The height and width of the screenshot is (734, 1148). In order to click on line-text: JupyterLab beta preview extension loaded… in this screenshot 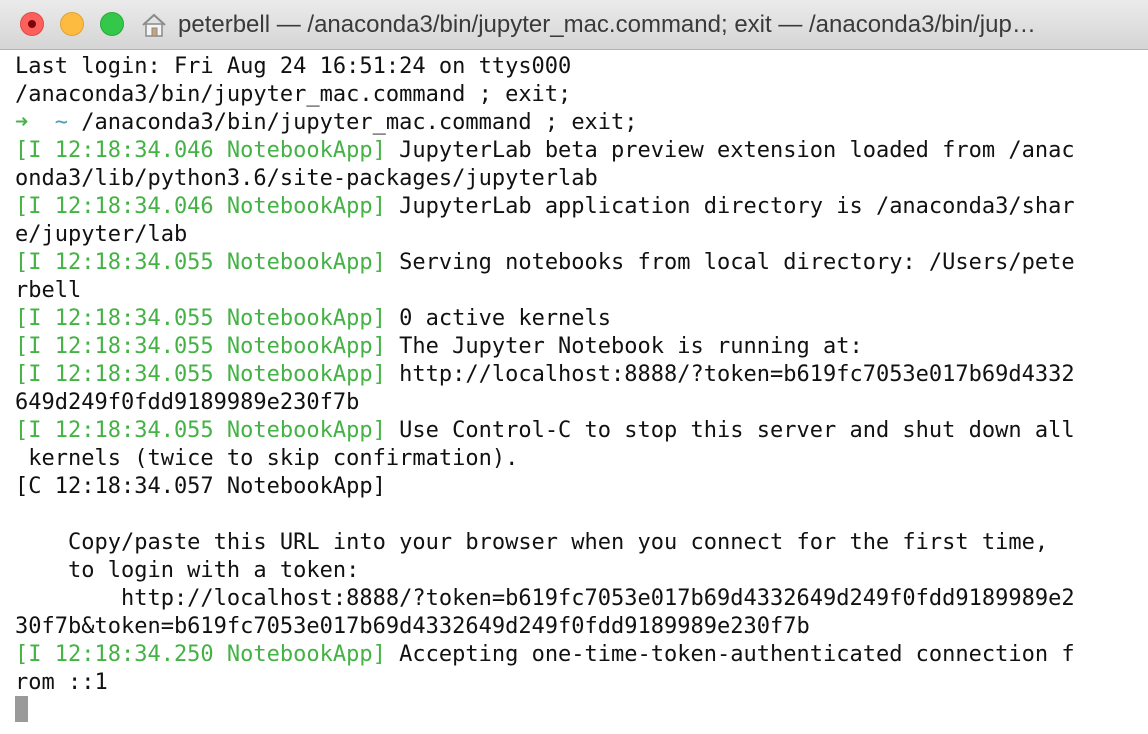, I will do `click(730, 150)`.